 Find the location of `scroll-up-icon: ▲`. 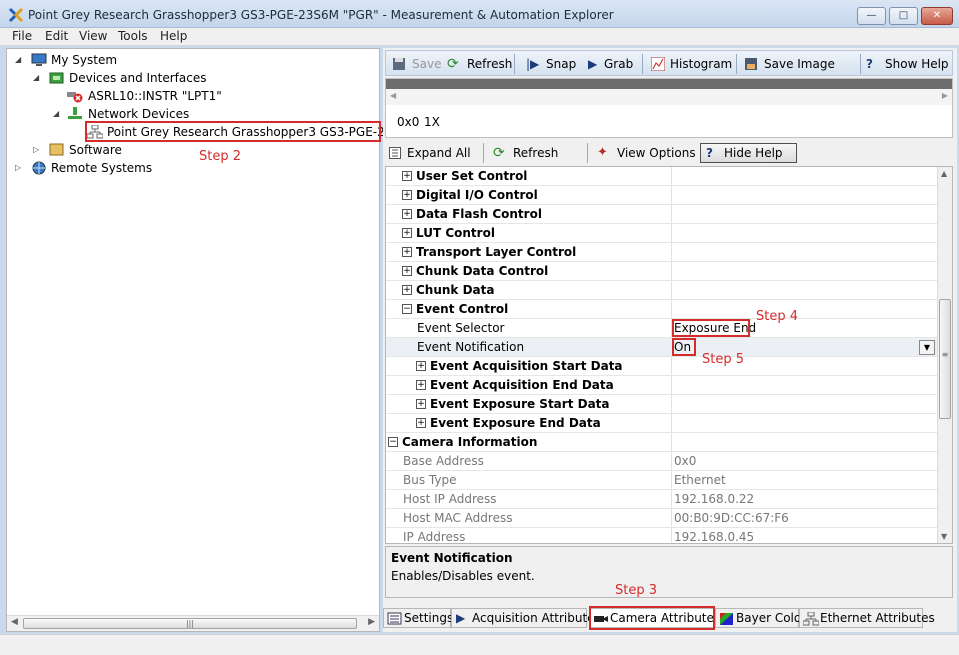

scroll-up-icon: ▲ is located at coordinates (944, 173).